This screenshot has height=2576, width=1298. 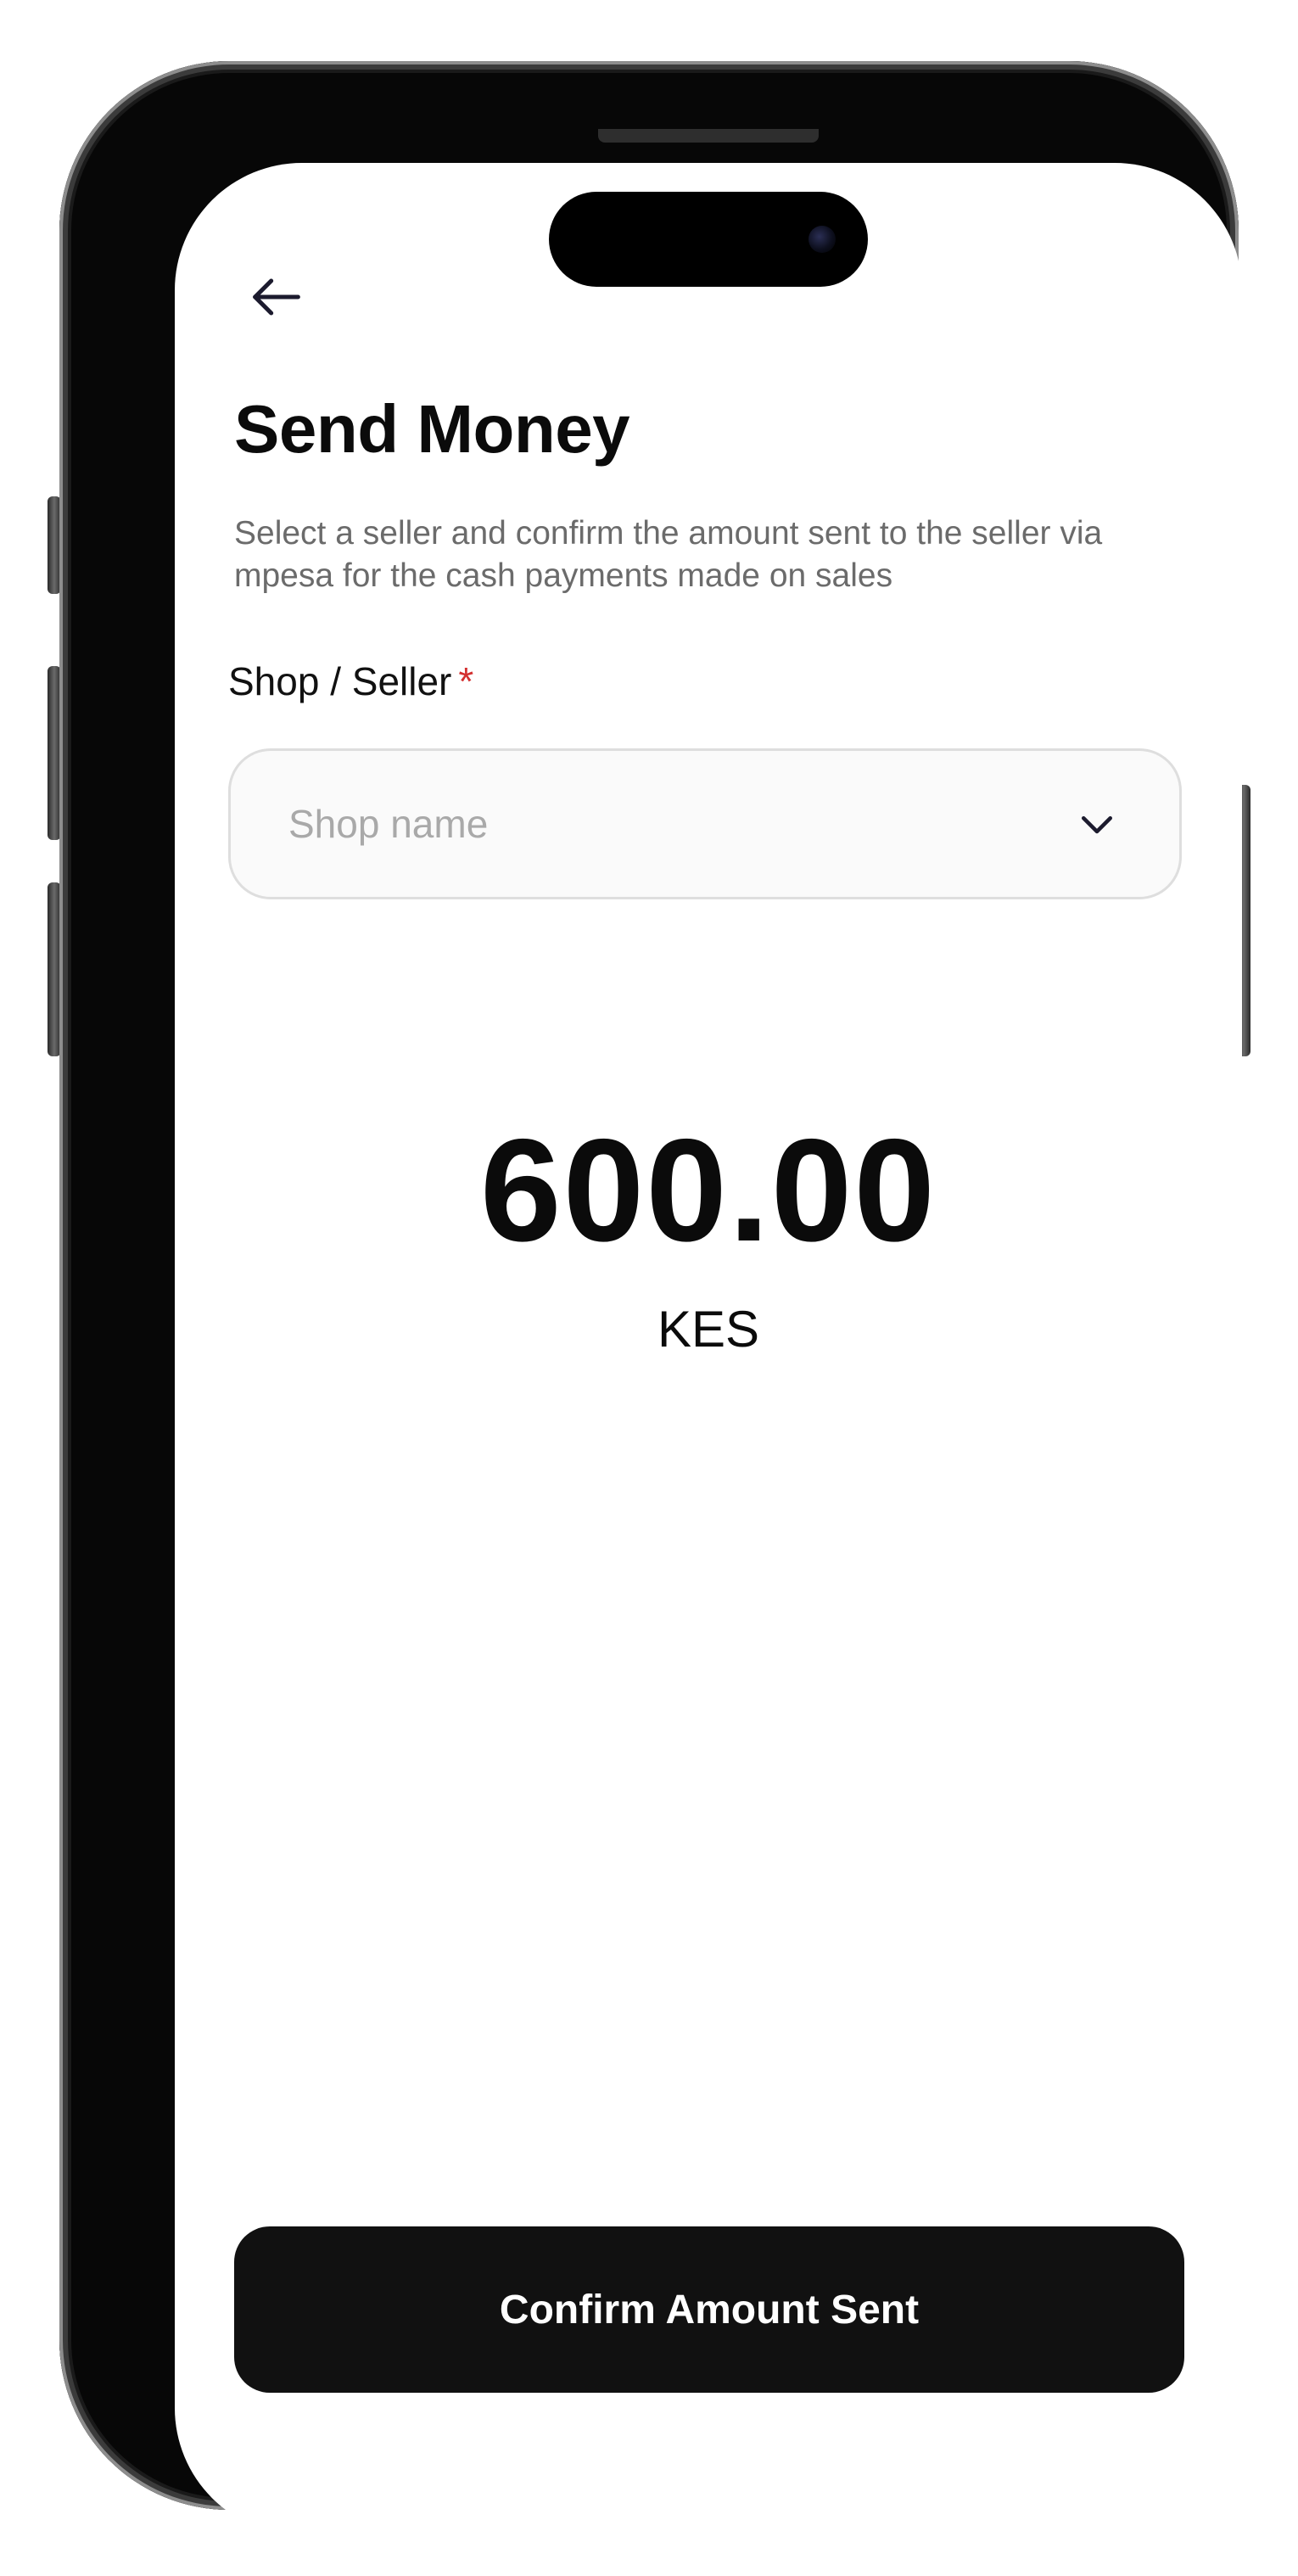 I want to click on shop-select-placeholder: Shop name, so click(x=388, y=824).